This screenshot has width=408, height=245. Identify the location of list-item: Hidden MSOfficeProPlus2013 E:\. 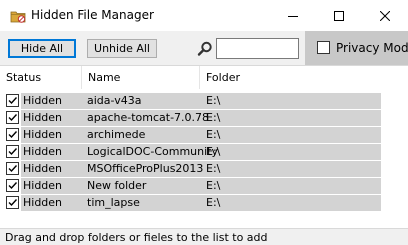
(204, 169).